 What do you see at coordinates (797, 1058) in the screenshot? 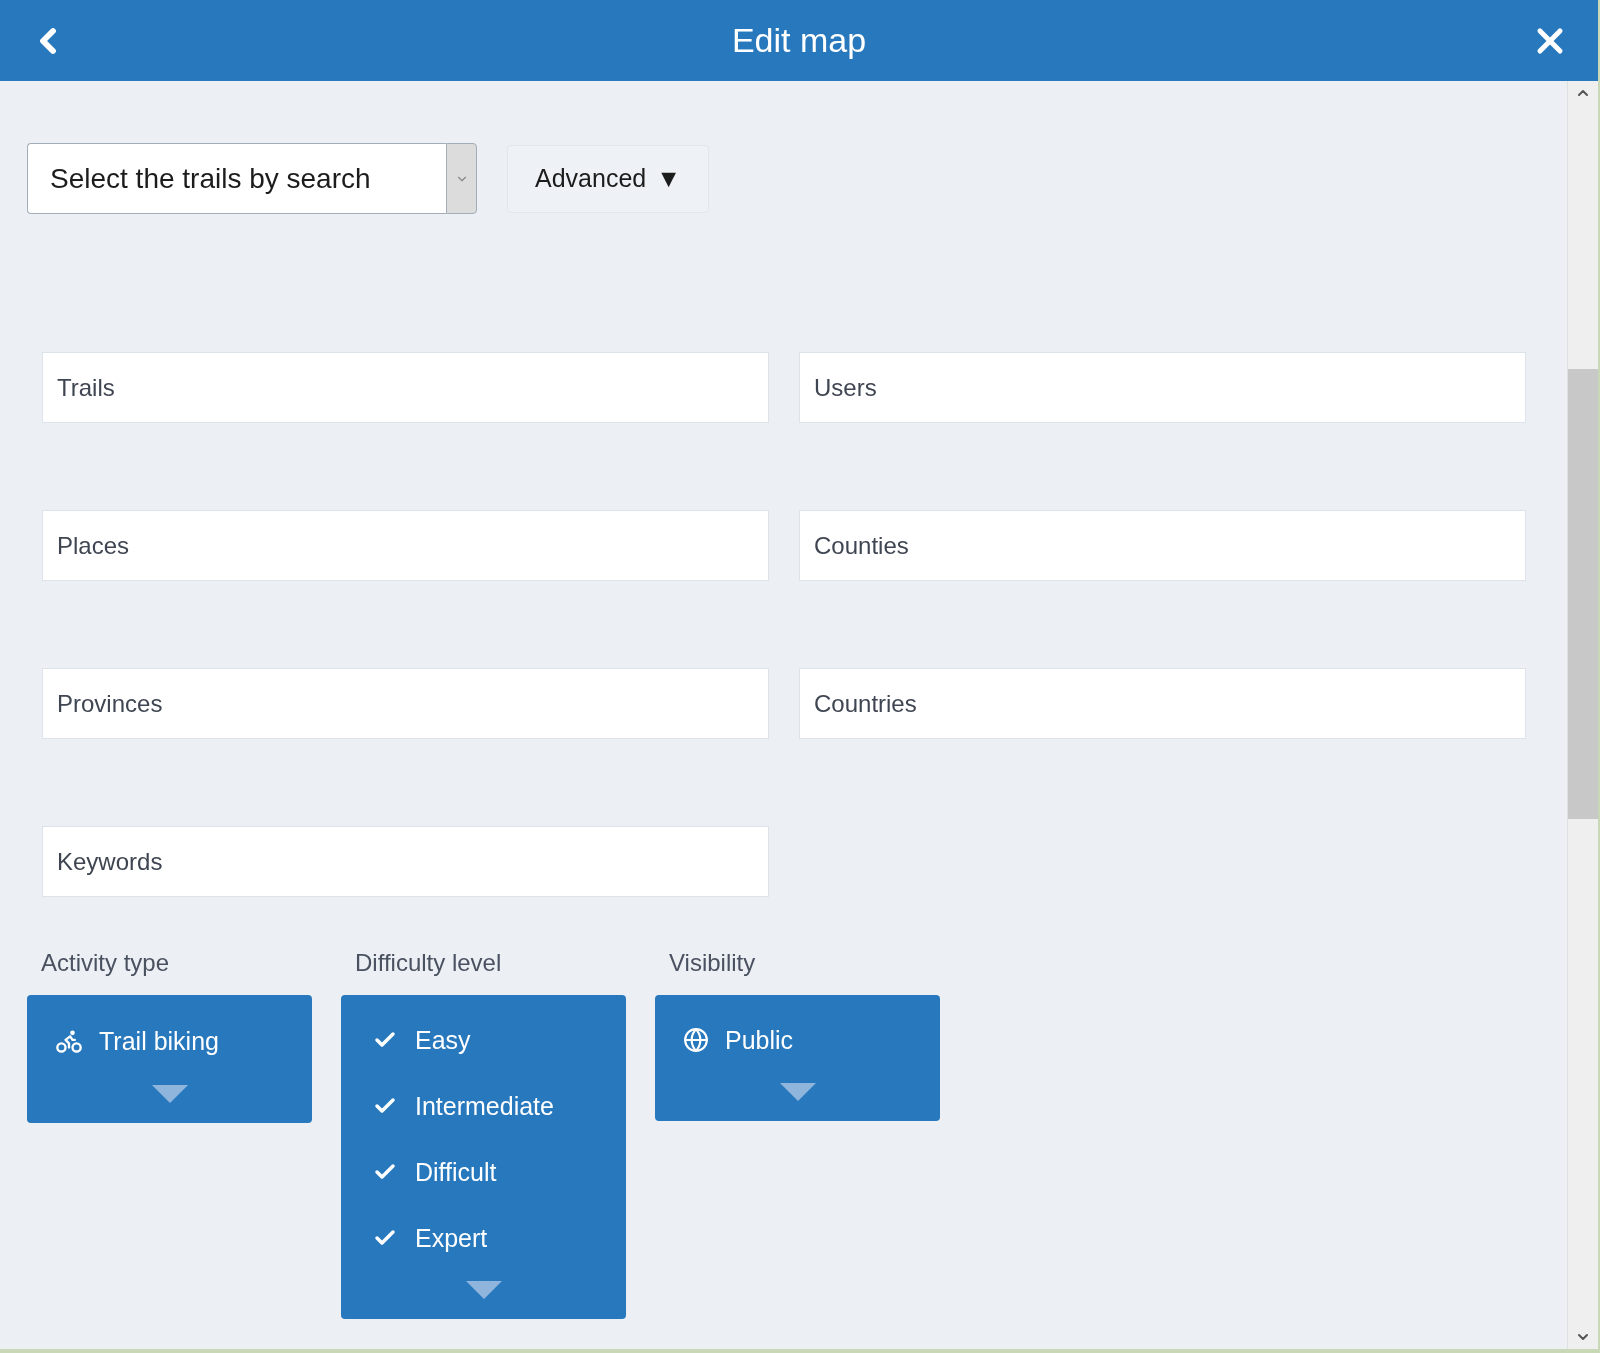
I see `filter-dropdown: Public` at bounding box center [797, 1058].